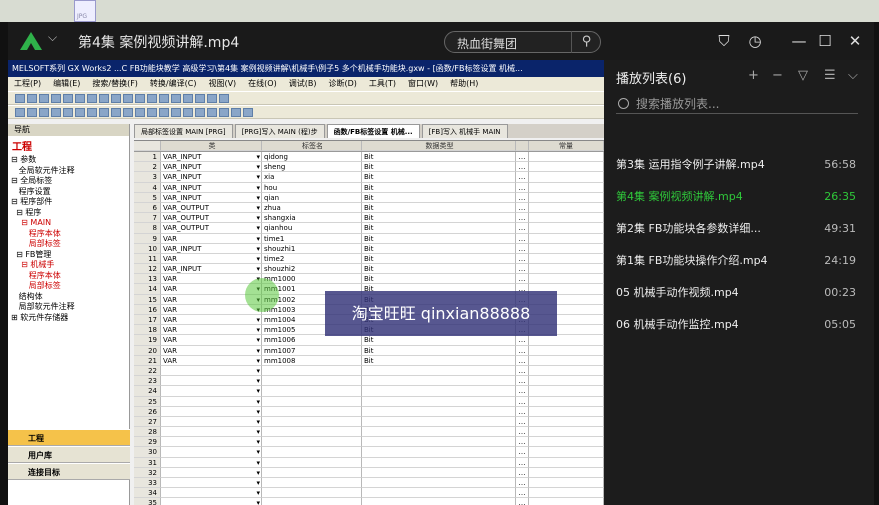 The height and width of the screenshot is (505, 879). I want to click on tree-node: 局部标签, so click(70, 286).